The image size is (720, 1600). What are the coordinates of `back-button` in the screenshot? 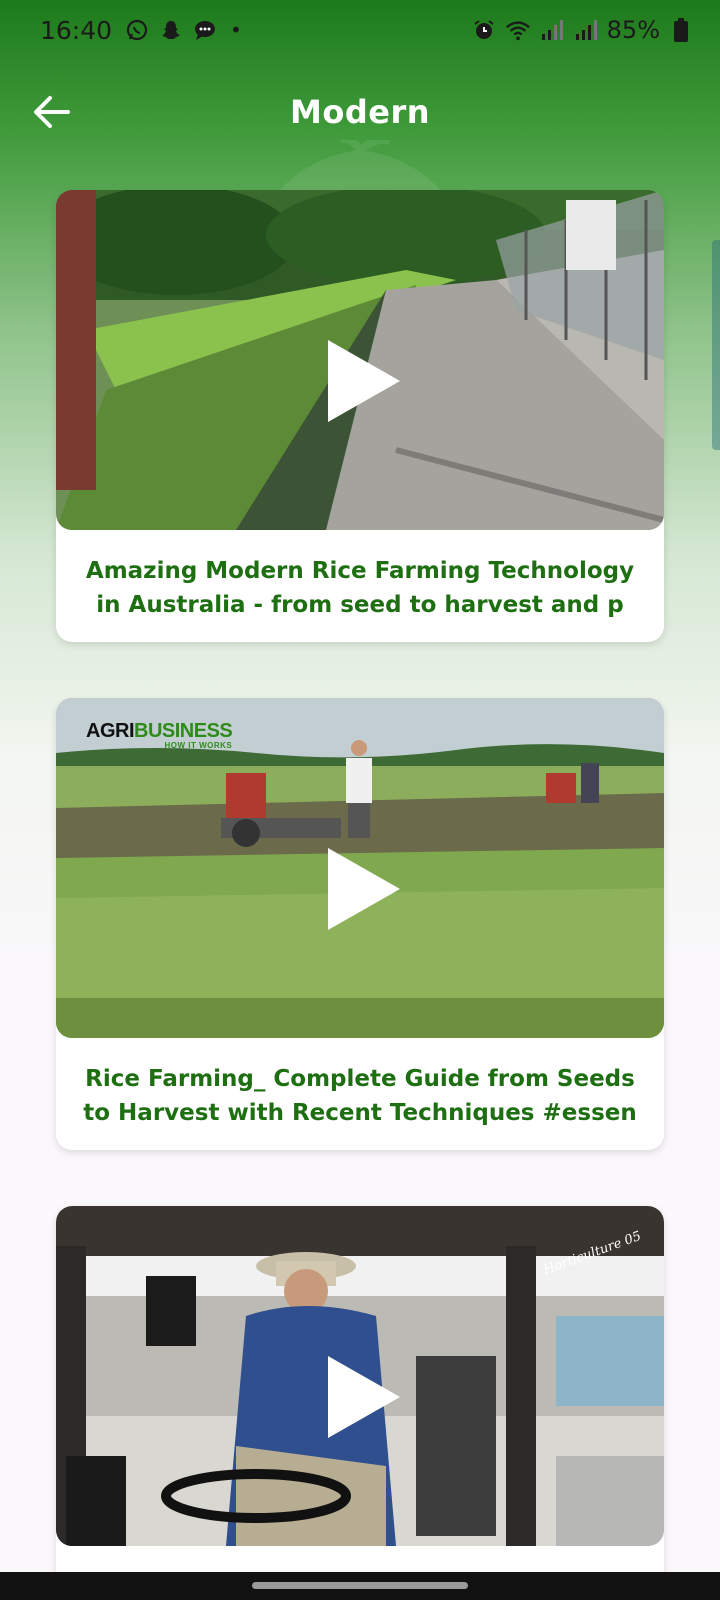 It's located at (52, 112).